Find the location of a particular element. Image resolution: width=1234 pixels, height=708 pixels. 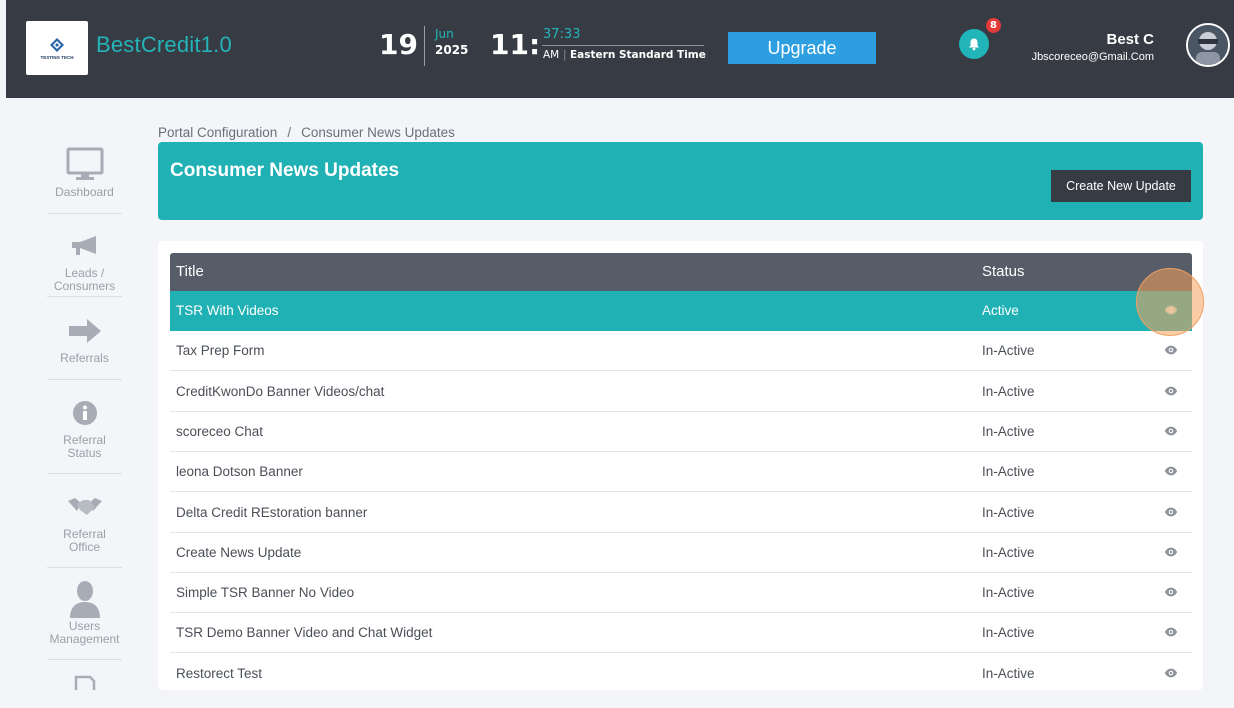

row-title: Restorect Test is located at coordinates (219, 673).